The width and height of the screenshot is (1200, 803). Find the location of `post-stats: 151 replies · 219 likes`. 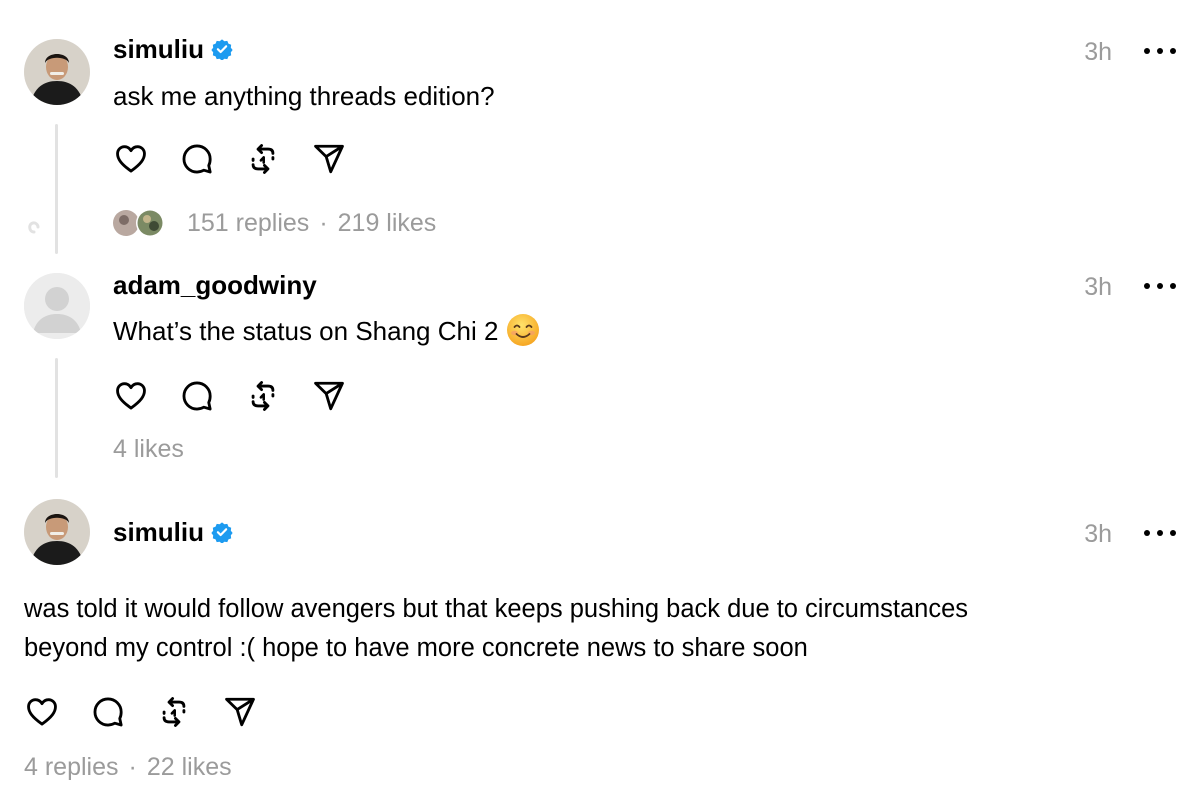

post-stats: 151 replies · 219 likes is located at coordinates (311, 223).